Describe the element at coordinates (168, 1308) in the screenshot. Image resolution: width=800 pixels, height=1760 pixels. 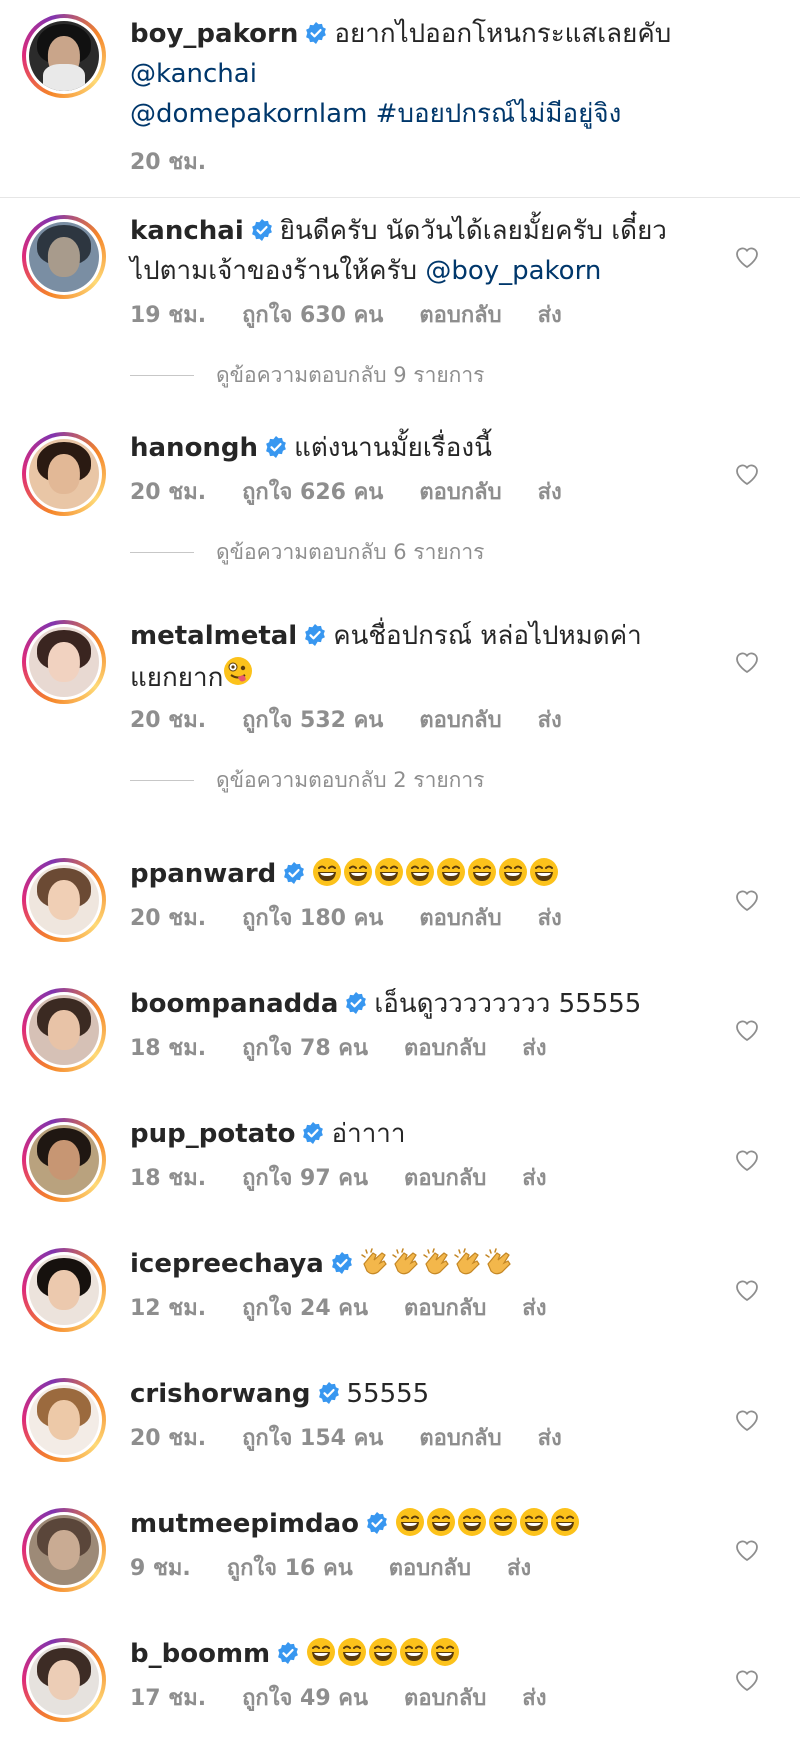
I see `timestamp: 12 ชม.` at that location.